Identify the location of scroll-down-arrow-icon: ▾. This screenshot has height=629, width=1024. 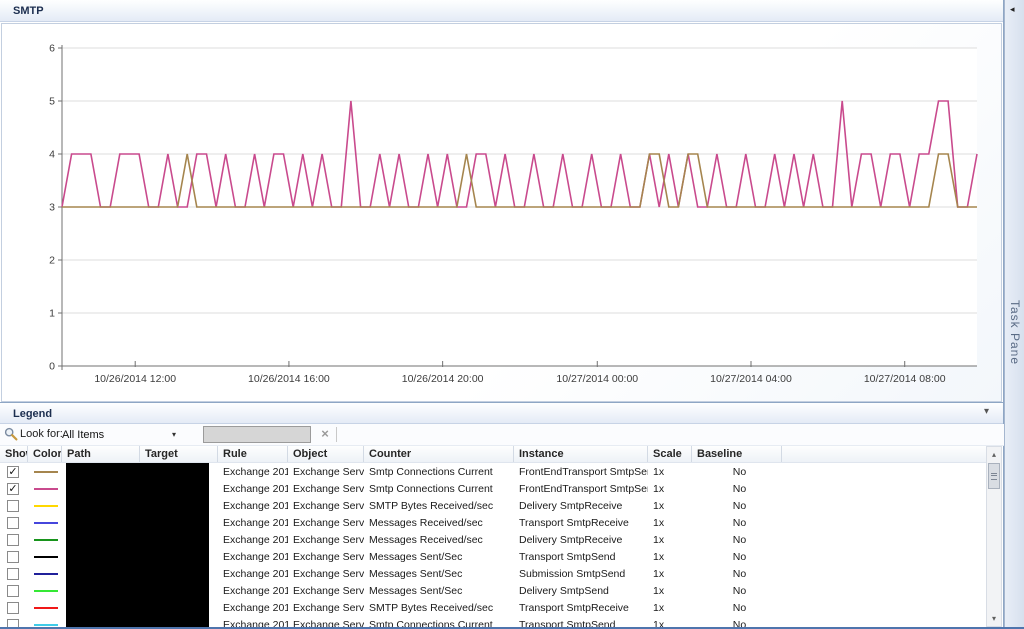
(994, 618).